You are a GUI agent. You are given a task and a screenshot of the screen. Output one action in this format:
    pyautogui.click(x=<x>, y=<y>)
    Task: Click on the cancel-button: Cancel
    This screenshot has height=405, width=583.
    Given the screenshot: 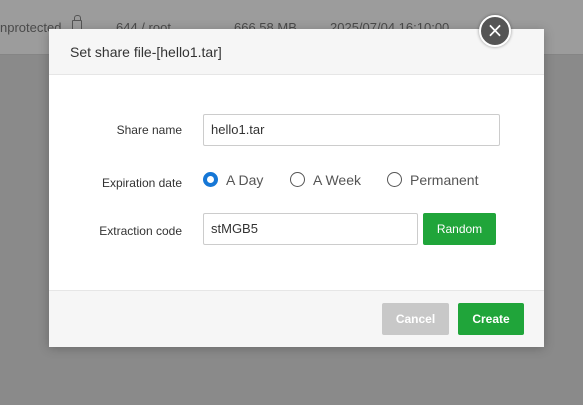 What is the action you would take?
    pyautogui.click(x=415, y=319)
    